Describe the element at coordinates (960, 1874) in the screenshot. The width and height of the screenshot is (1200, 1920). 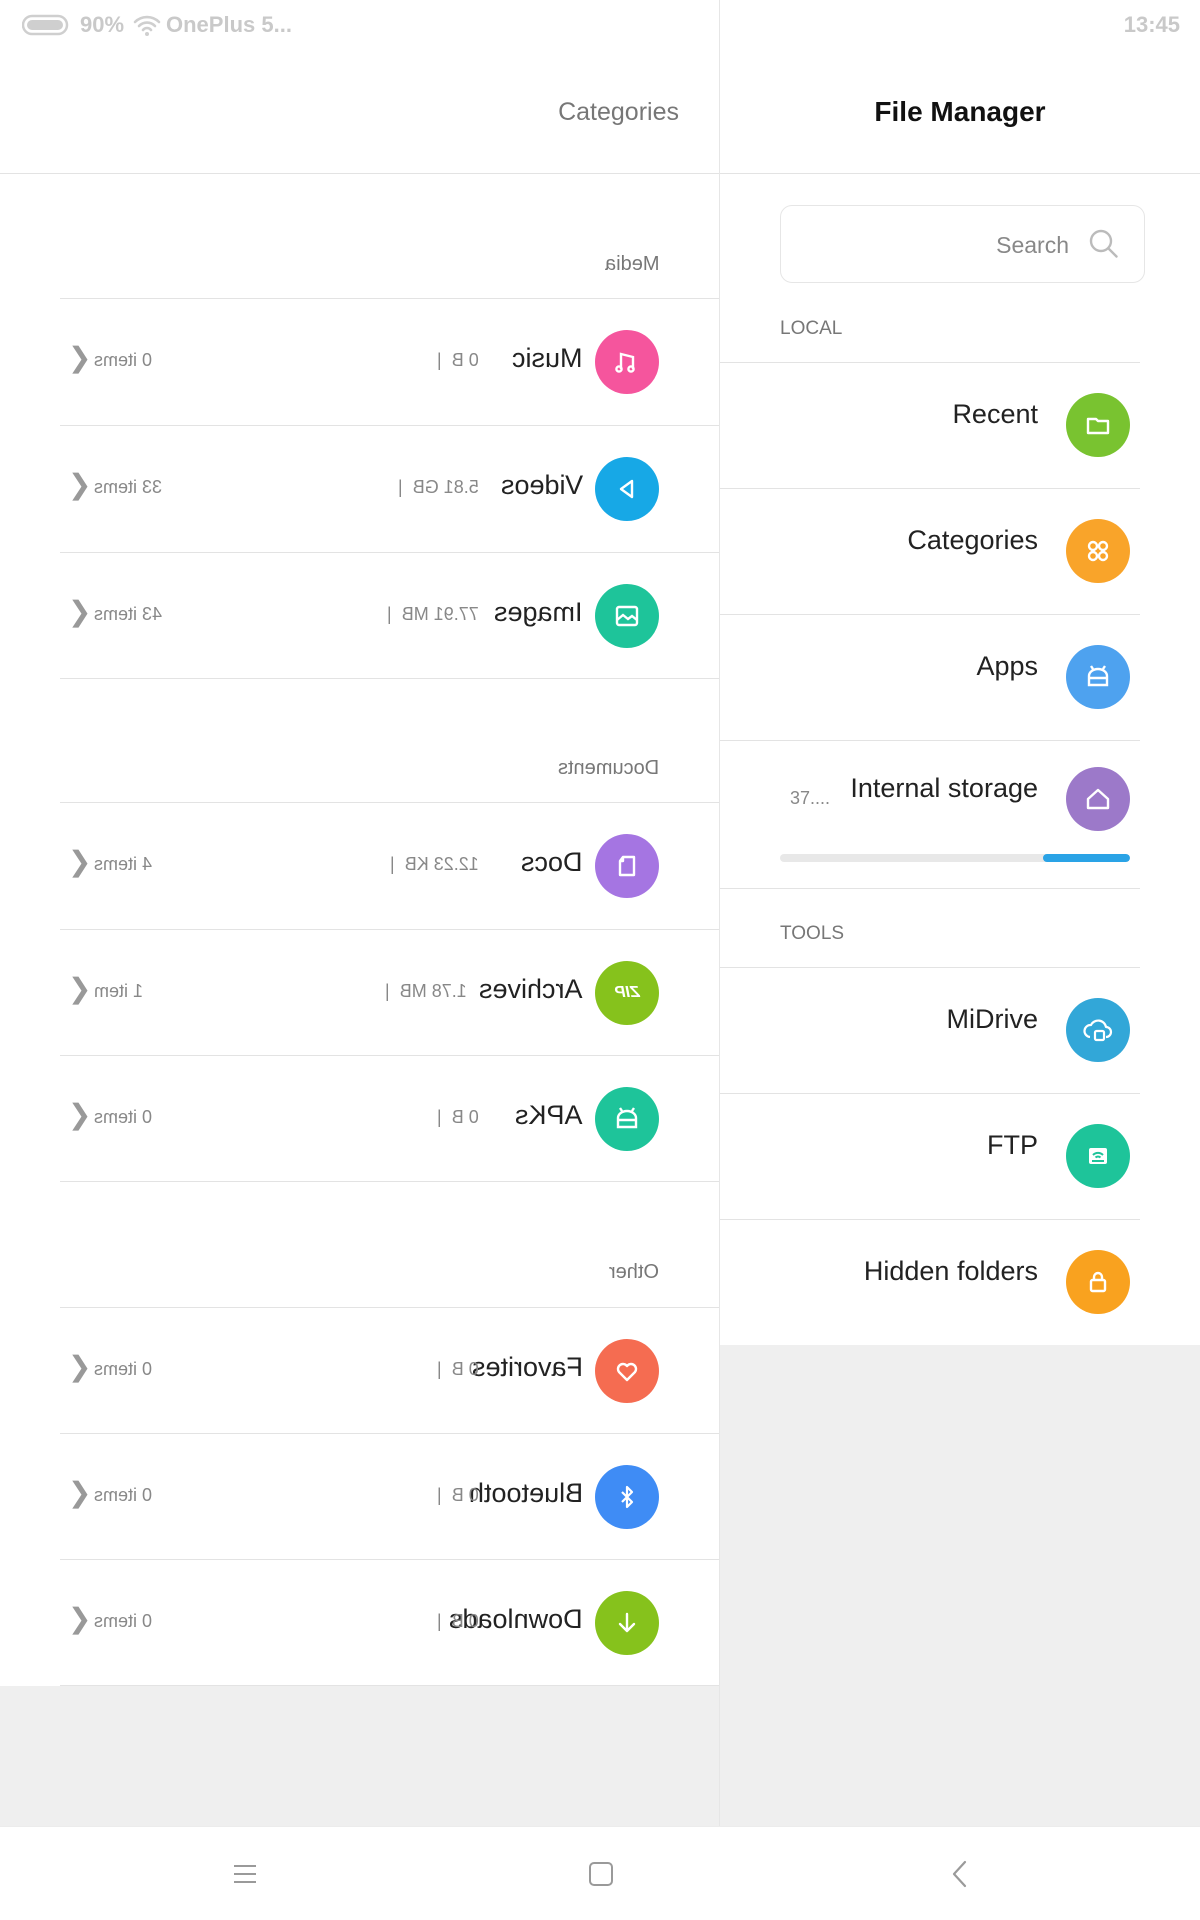
I see `back-icon` at that location.